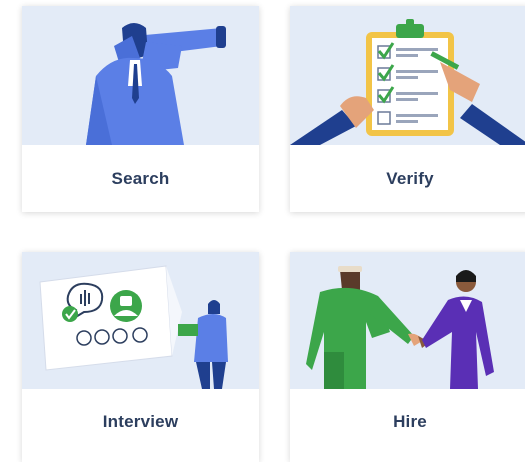 The image size is (525, 462). What do you see at coordinates (410, 178) in the screenshot?
I see `verify-label: Verify` at bounding box center [410, 178].